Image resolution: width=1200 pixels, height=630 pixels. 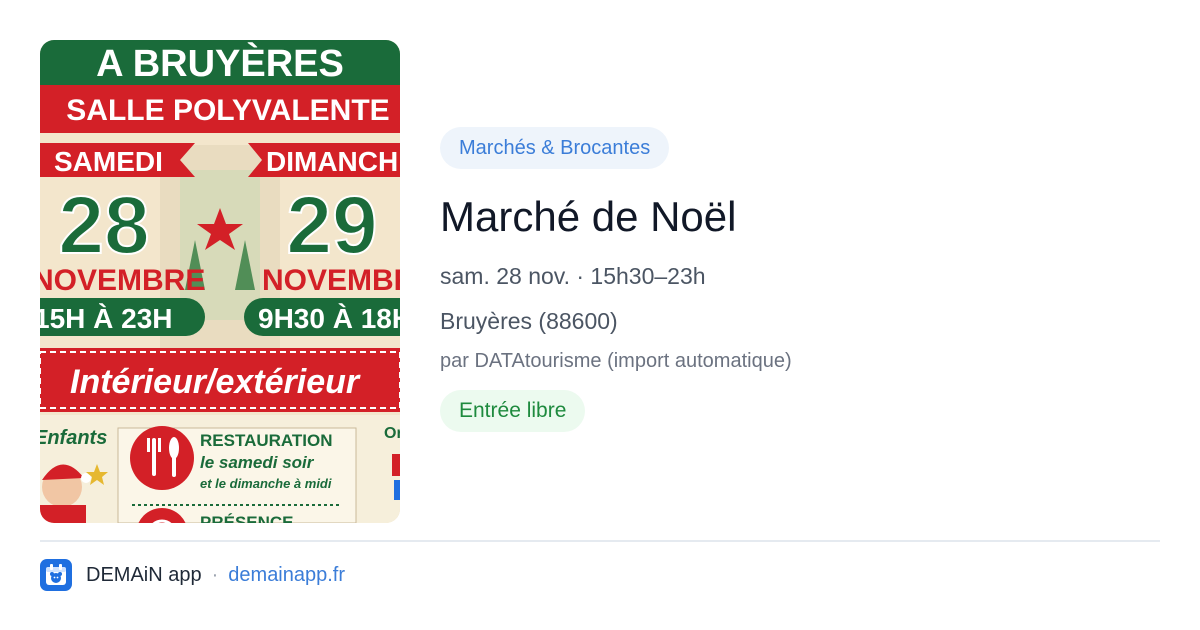 What do you see at coordinates (331, 280) in the screenshot?
I see `poster-day2-month: NOVEMBRE` at bounding box center [331, 280].